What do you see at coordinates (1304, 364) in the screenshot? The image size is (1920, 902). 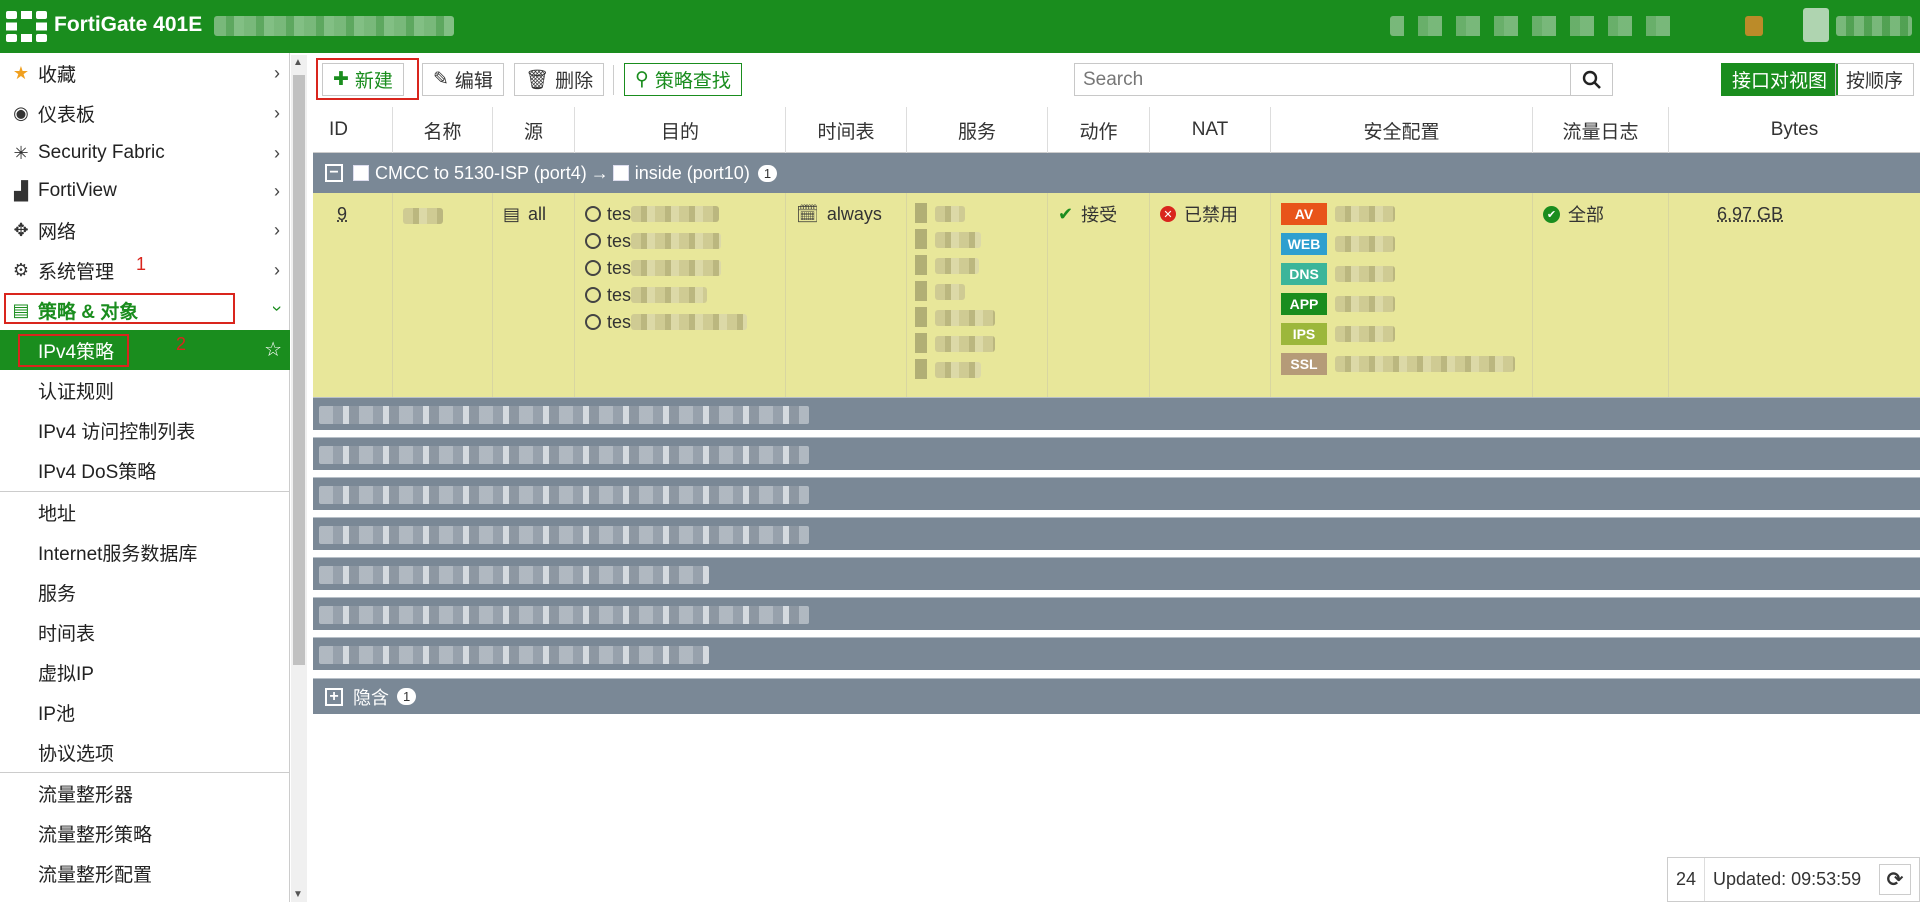 I see `ssl-inspection-badge: SSL` at bounding box center [1304, 364].